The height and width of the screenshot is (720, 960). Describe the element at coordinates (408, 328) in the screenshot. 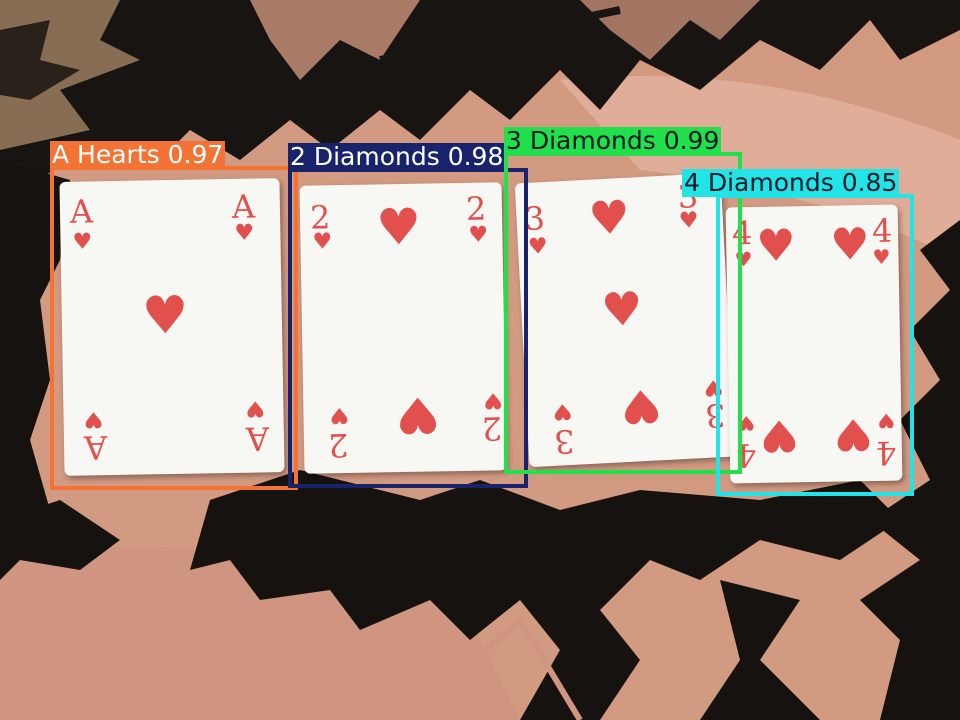

I see `detection-box-2-diamonds` at that location.